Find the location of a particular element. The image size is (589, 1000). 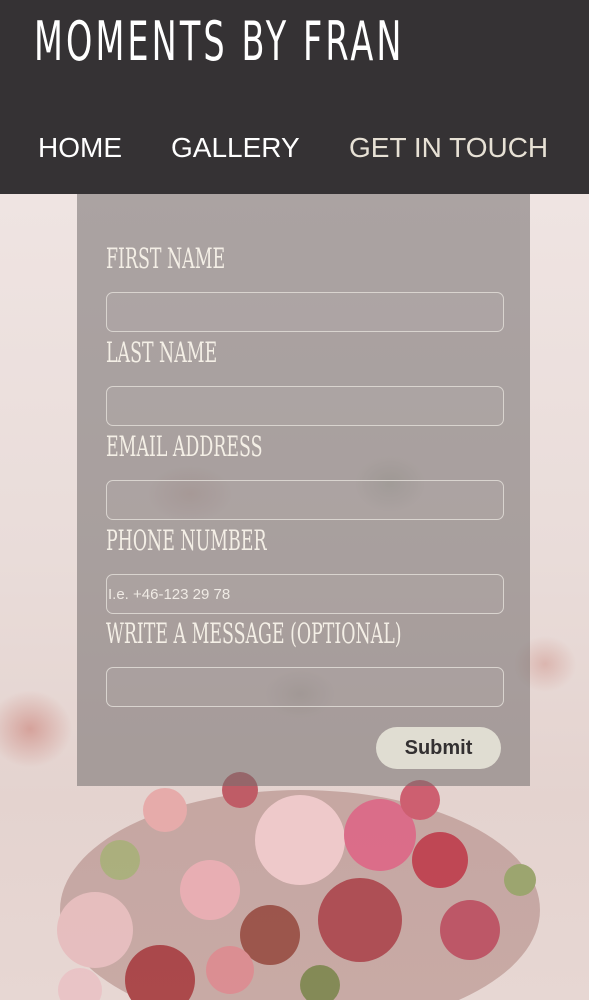

last-name-input is located at coordinates (305, 406).